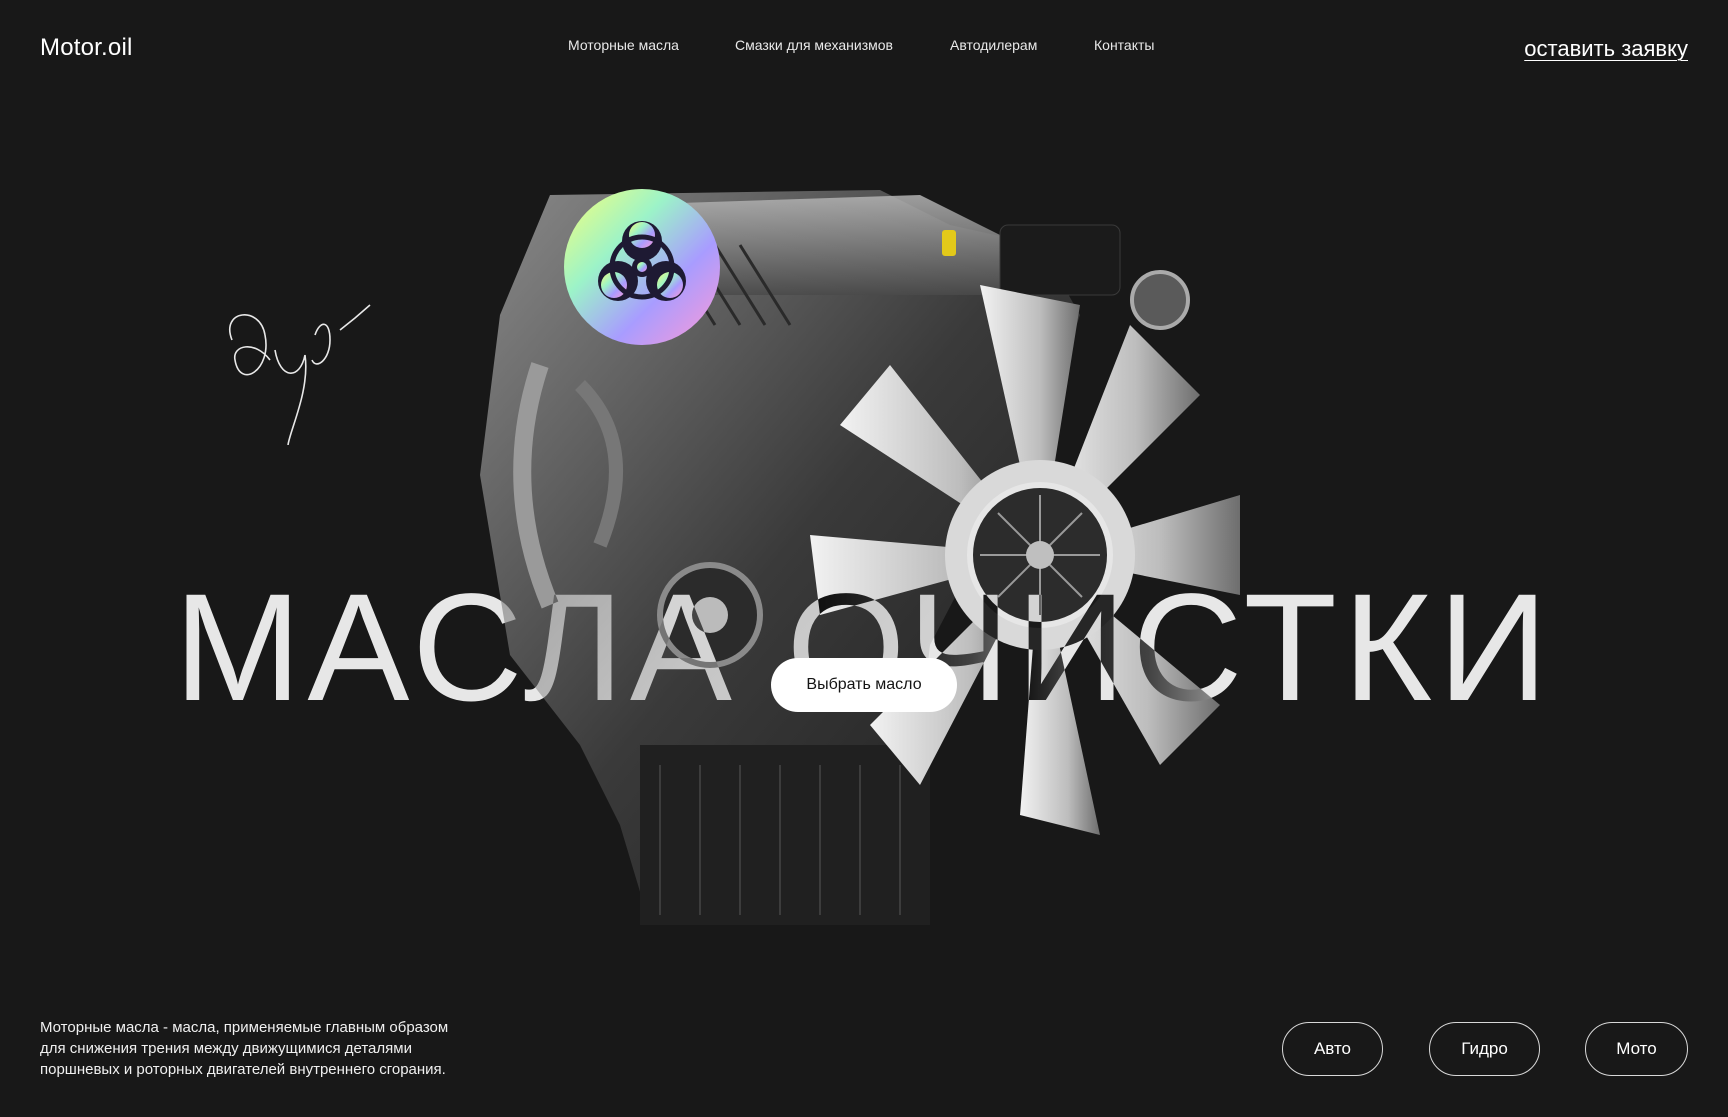 This screenshot has height=1117, width=1728. Describe the element at coordinates (814, 45) in the screenshot. I see `nav-item-lubricants: Смазки для механизмов` at that location.